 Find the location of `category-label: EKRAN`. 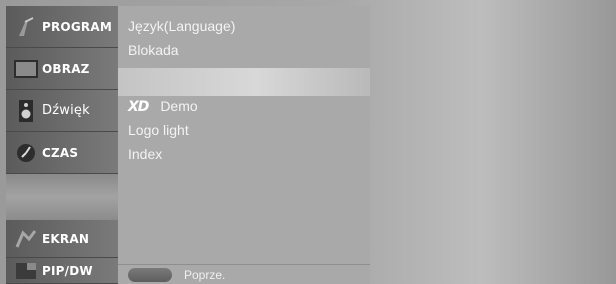

category-label: EKRAN is located at coordinates (66, 238).